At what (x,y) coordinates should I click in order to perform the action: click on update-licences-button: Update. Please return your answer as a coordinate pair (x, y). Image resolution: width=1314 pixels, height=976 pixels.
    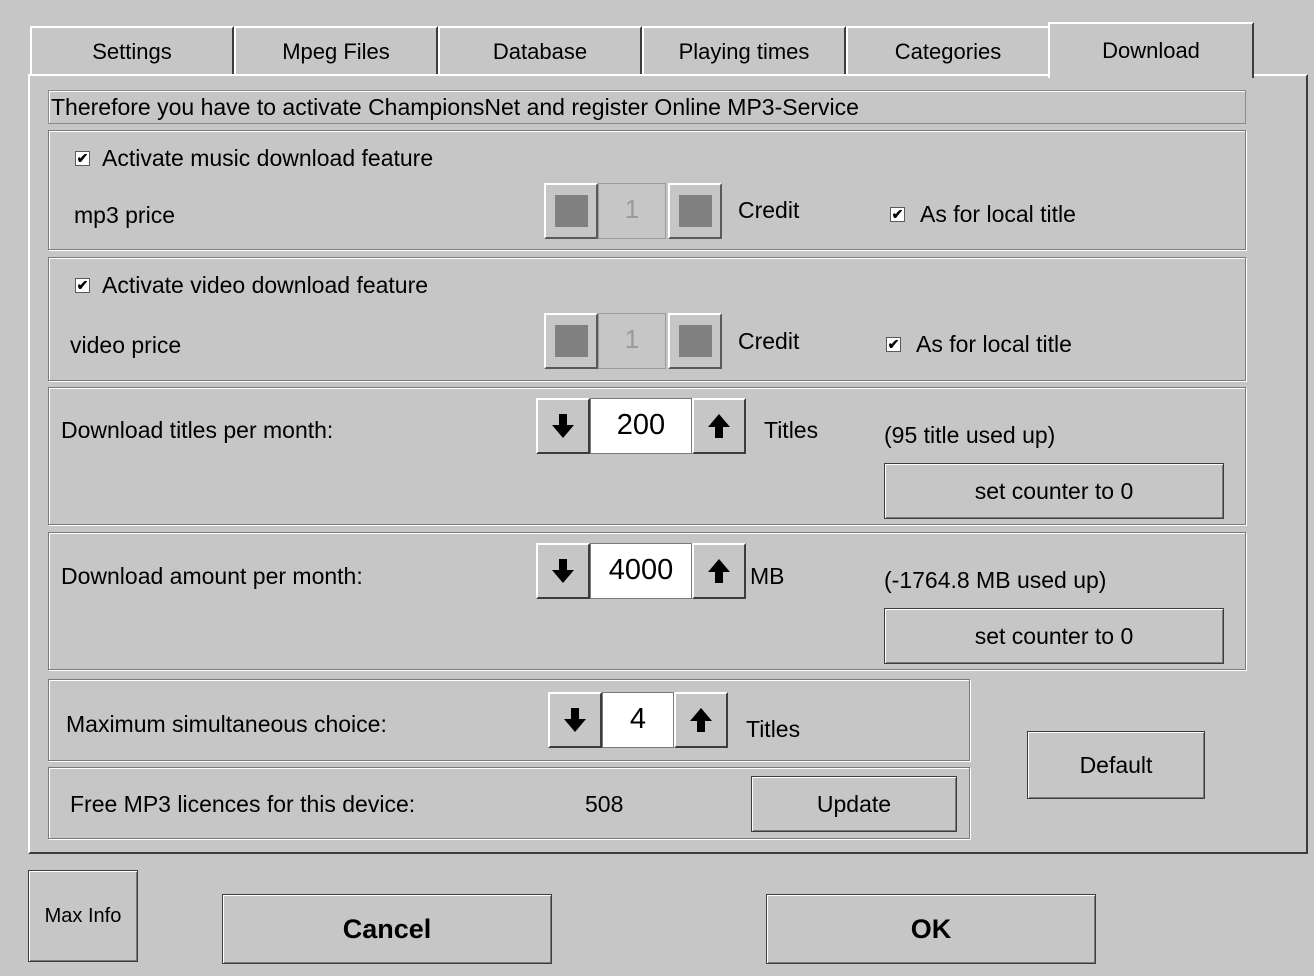
    Looking at the image, I should click on (854, 804).